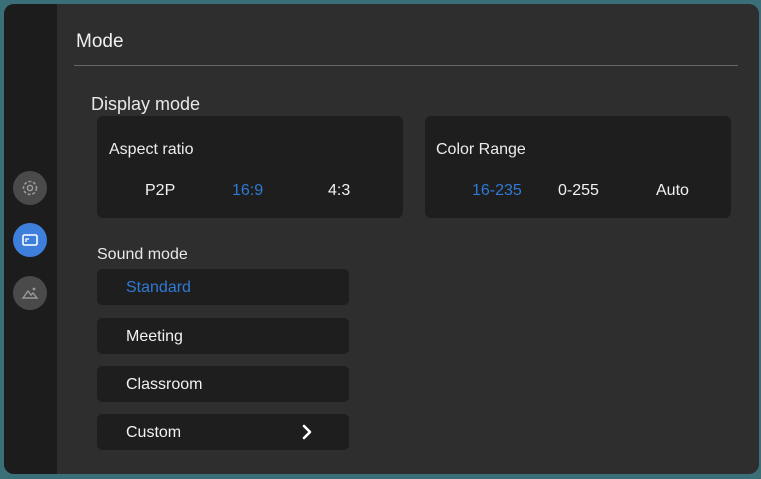  Describe the element at coordinates (223, 336) in the screenshot. I see `sound-mode-meeting: Meeting` at that location.